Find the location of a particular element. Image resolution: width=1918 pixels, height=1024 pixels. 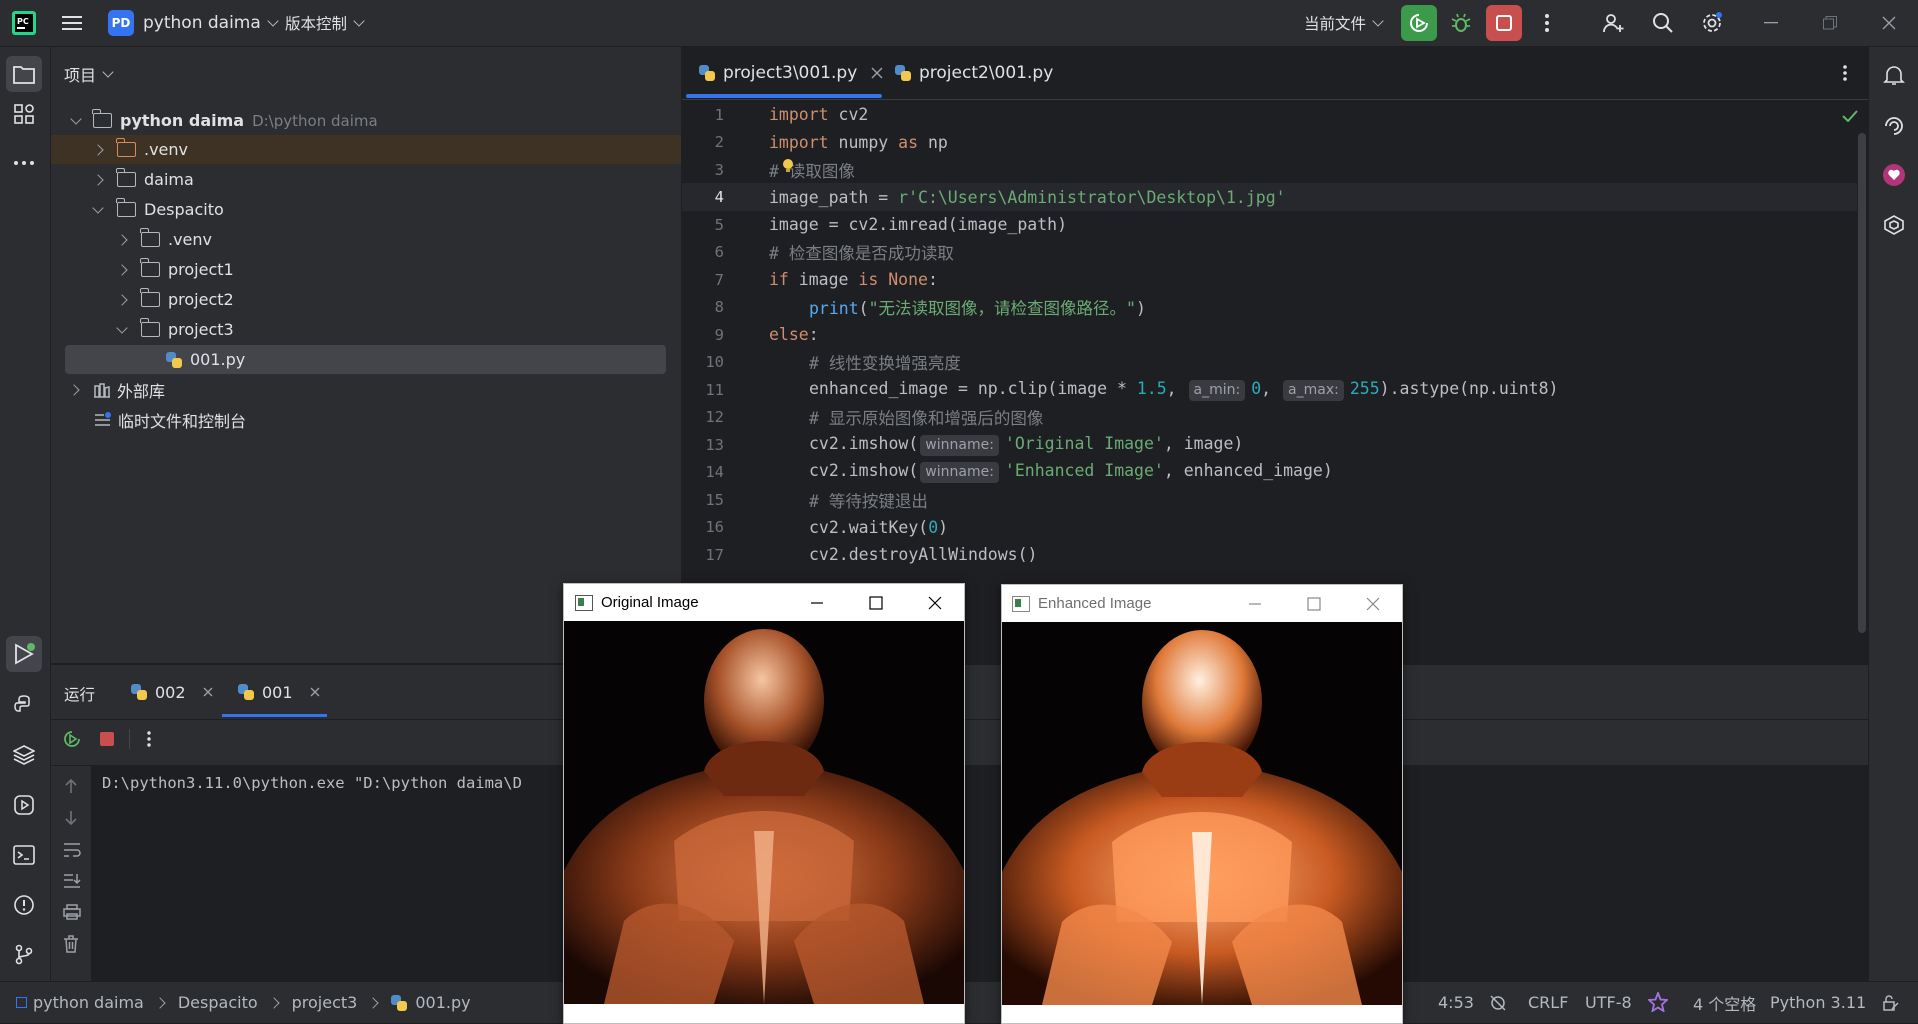

structure-tool-button is located at coordinates (24, 114).